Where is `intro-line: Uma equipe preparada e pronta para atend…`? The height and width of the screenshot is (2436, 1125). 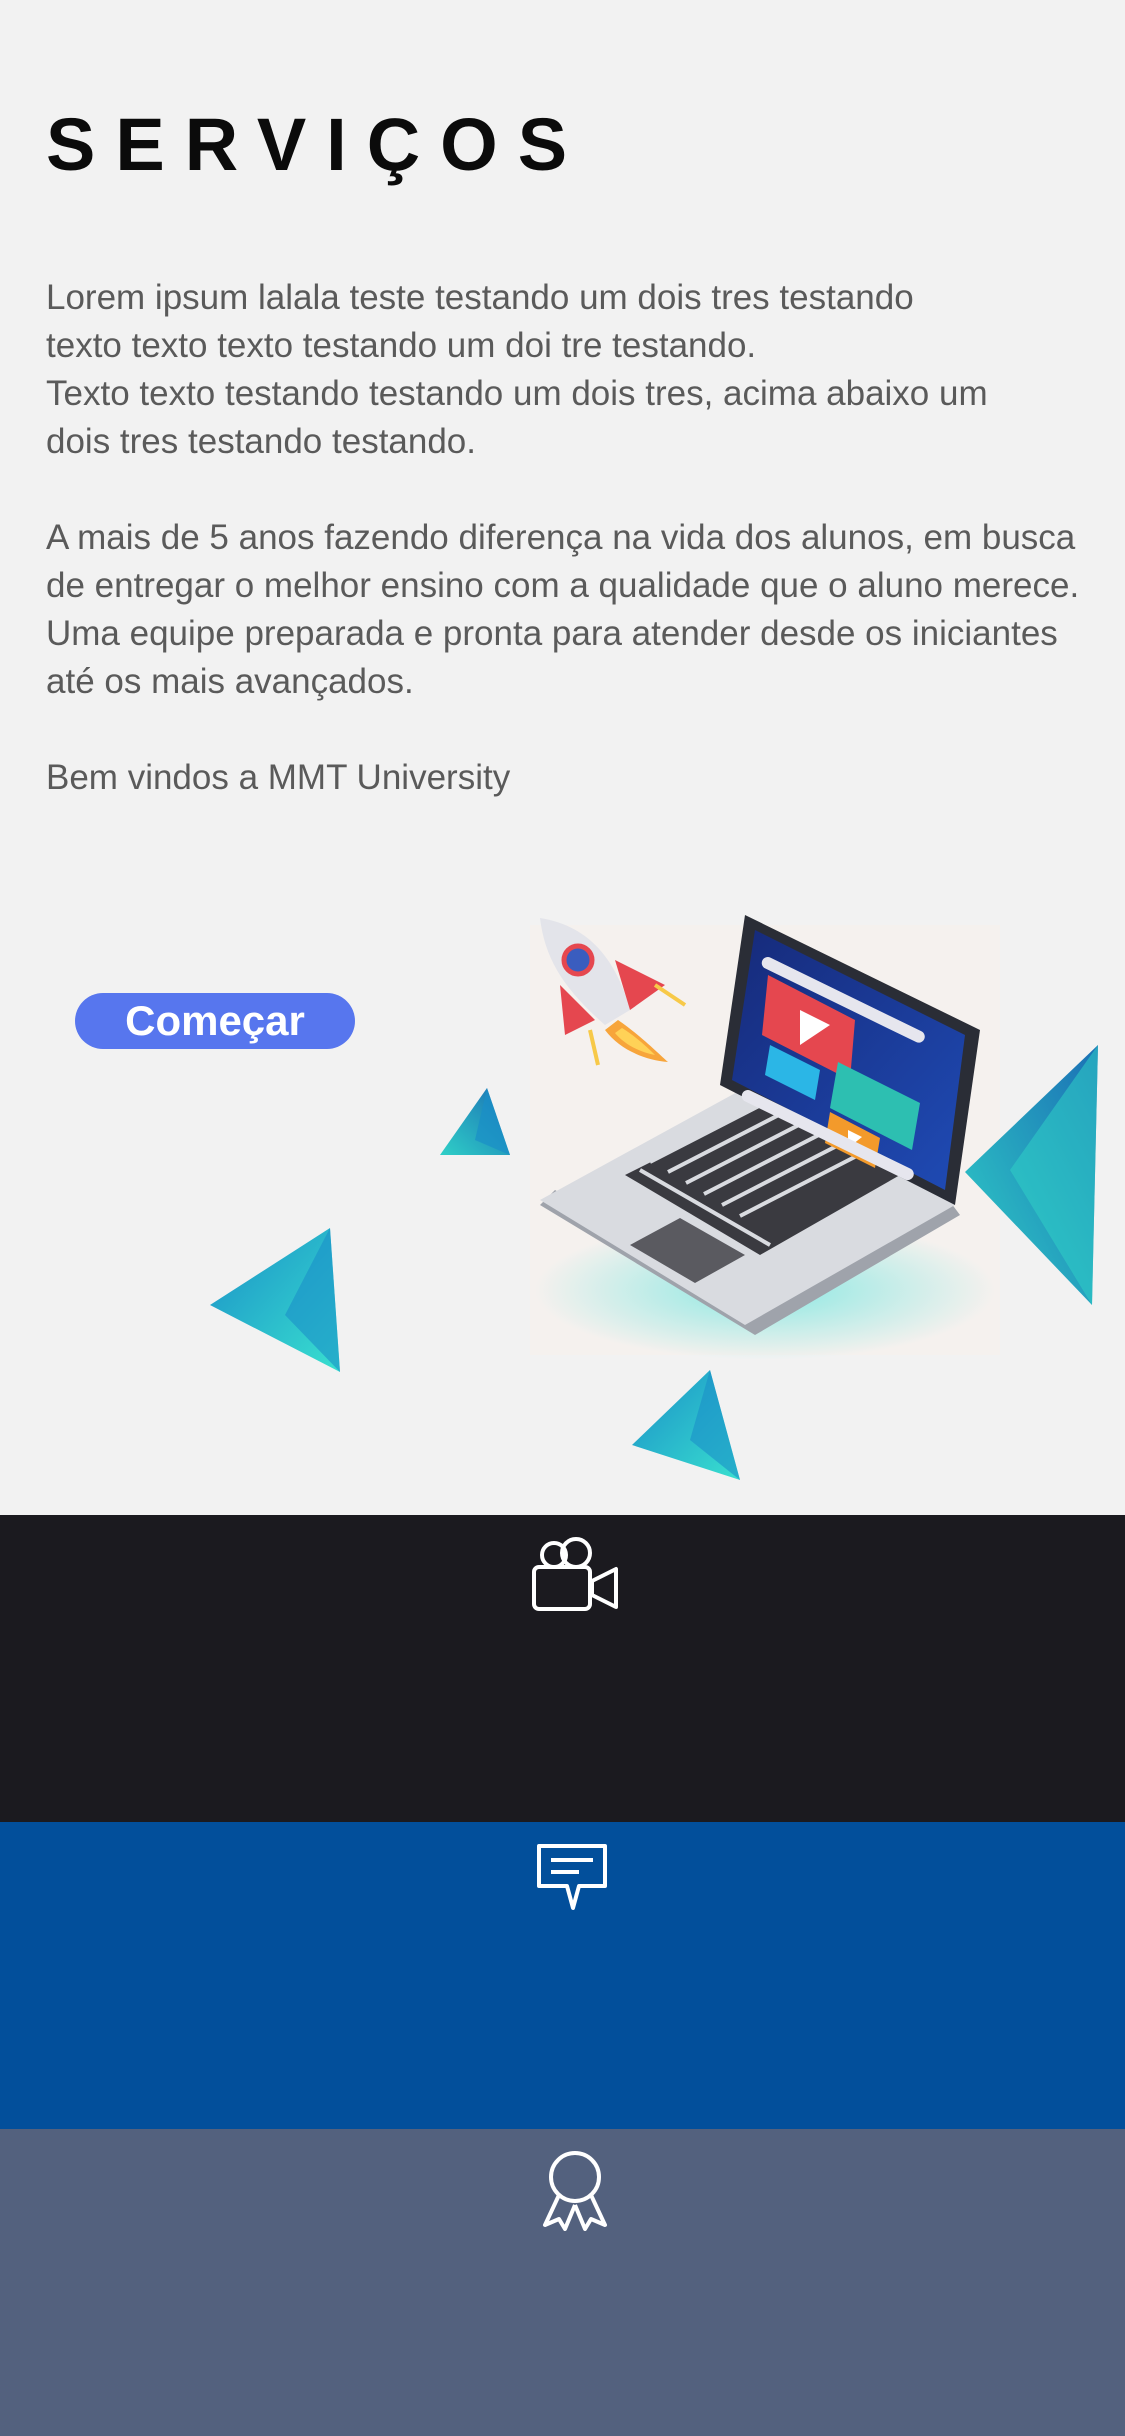 intro-line: Uma equipe preparada e pronta para atend… is located at coordinates (552, 633).